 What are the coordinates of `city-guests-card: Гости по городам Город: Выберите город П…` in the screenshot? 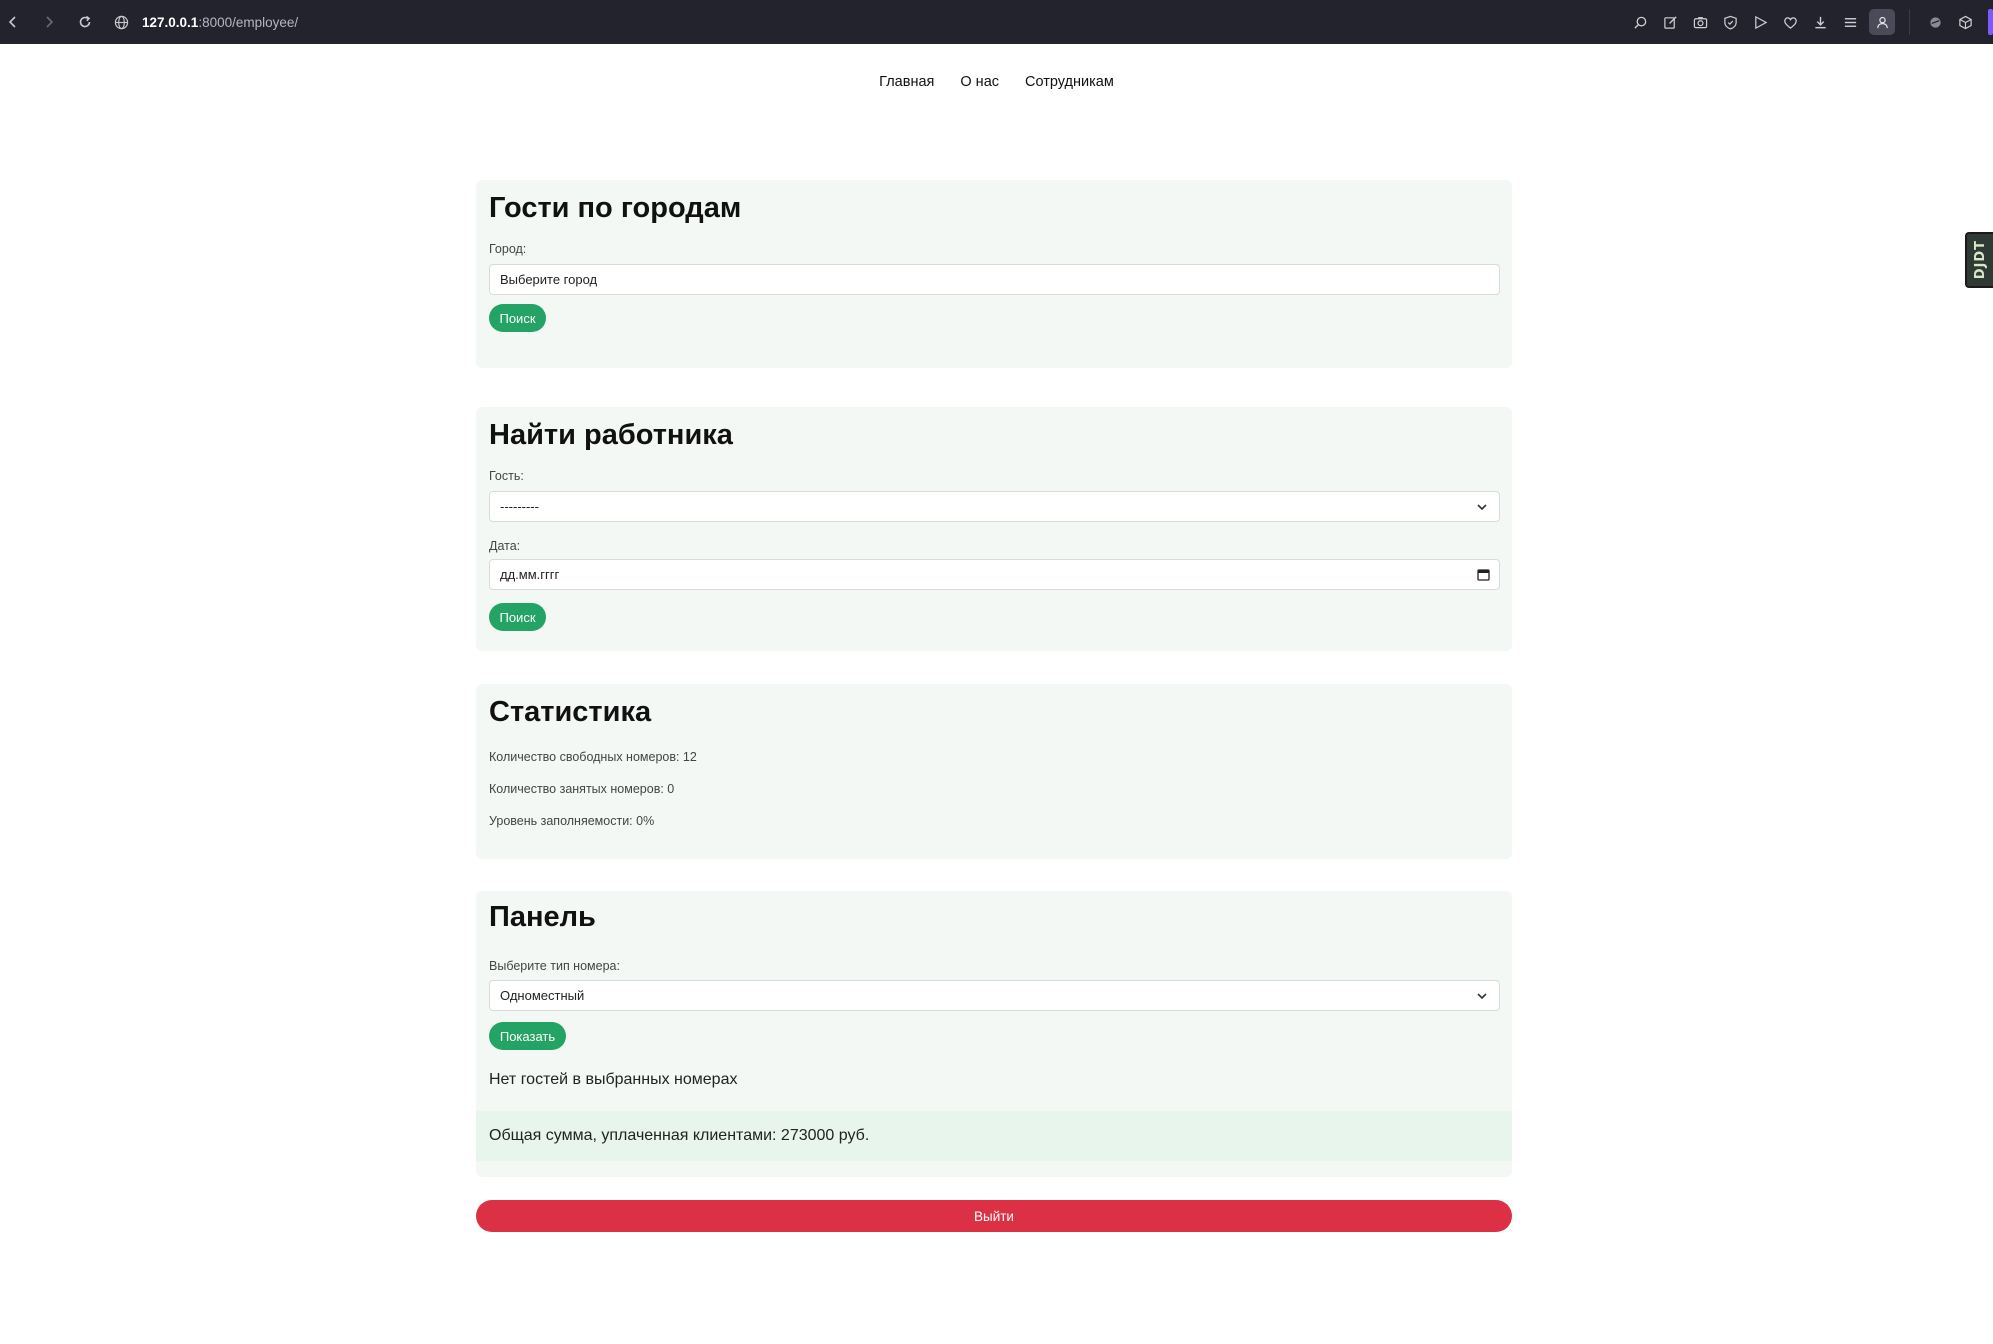 It's located at (994, 274).